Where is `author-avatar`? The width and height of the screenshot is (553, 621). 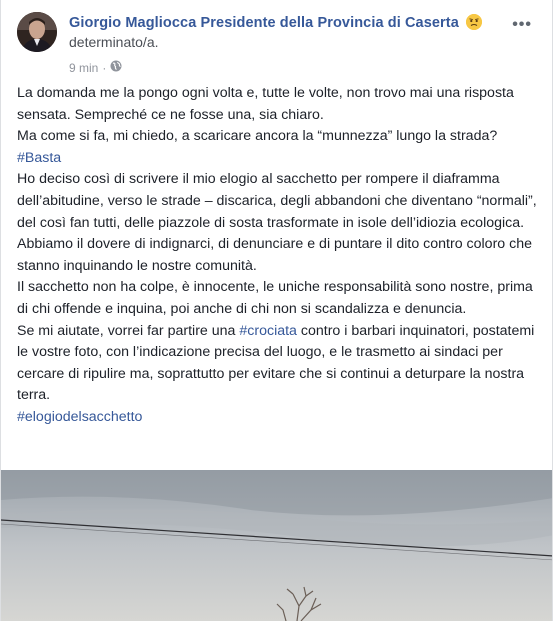 author-avatar is located at coordinates (37, 32).